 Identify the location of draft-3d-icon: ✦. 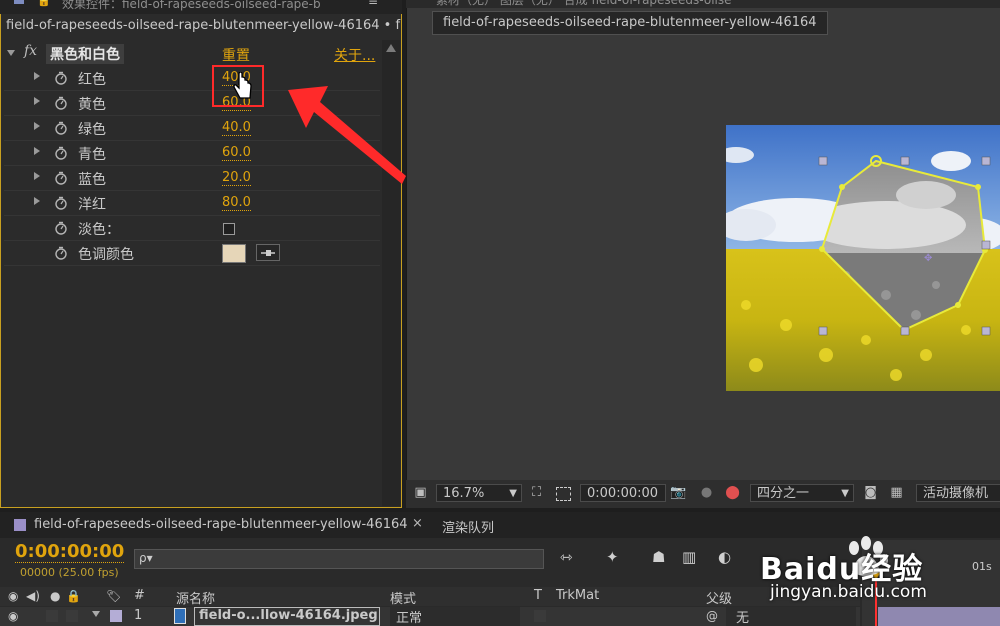
(612, 557).